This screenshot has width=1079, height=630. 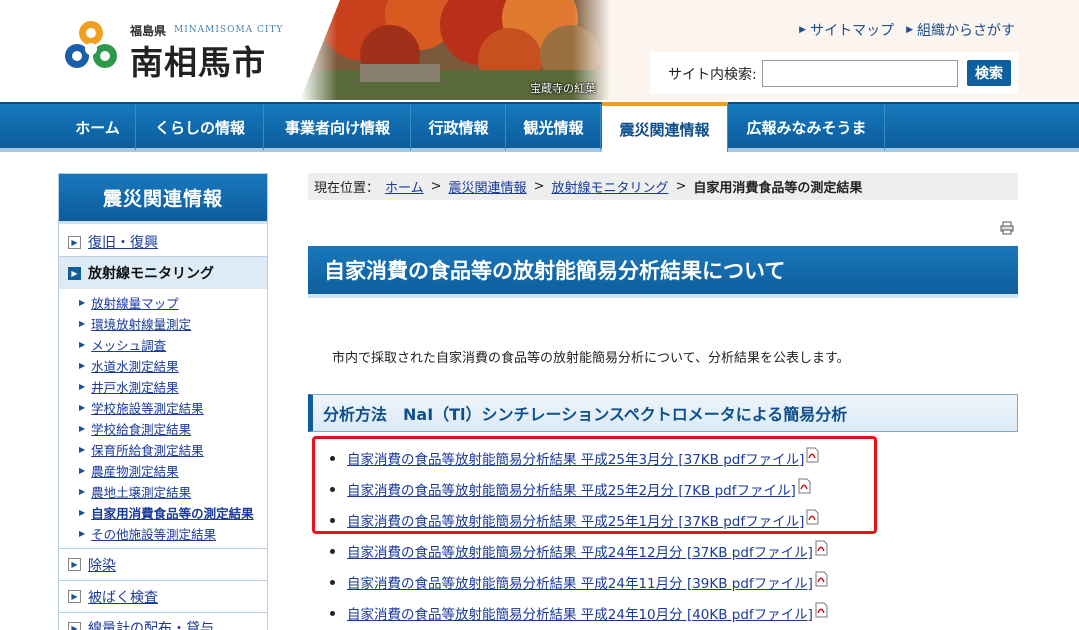 I want to click on breadcrumb-lead: 現在位置：, so click(x=347, y=188).